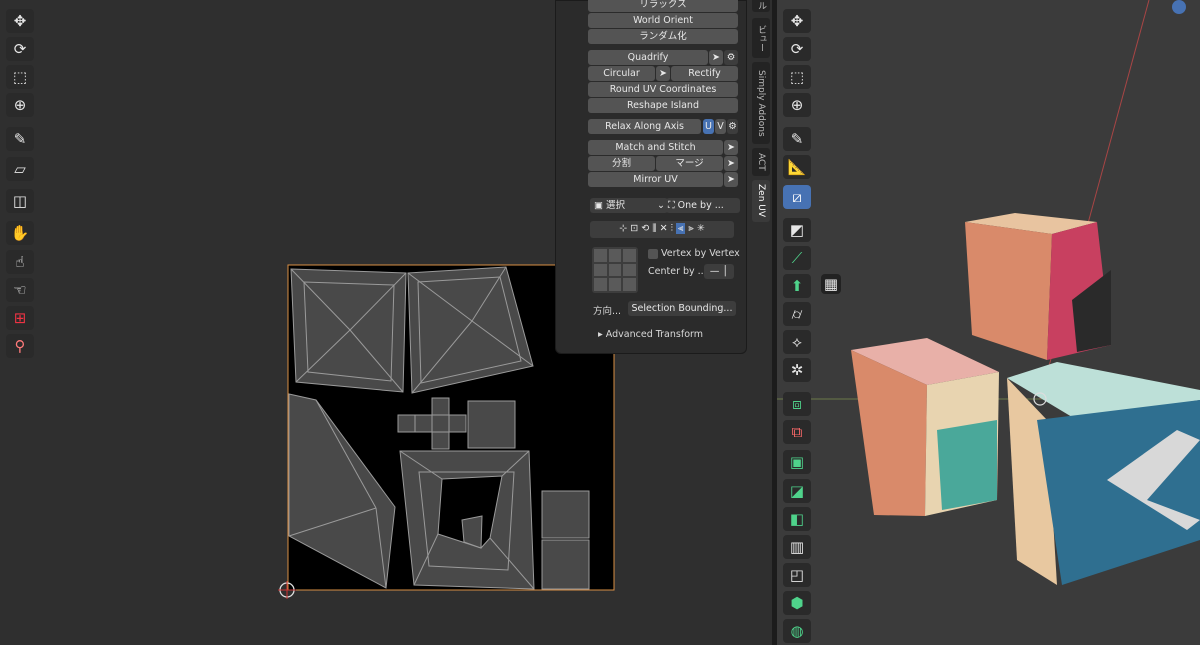  I want to click on disclosure-triangle-icon: ▸, so click(602, 334).